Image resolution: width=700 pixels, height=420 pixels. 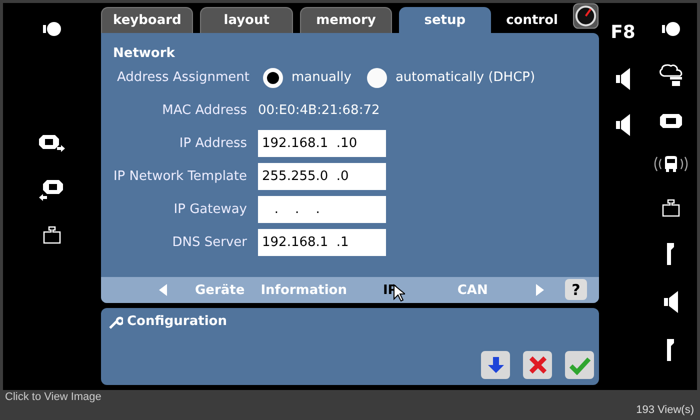 What do you see at coordinates (322, 143) in the screenshot?
I see `input-field: 192.168.1 .10` at bounding box center [322, 143].